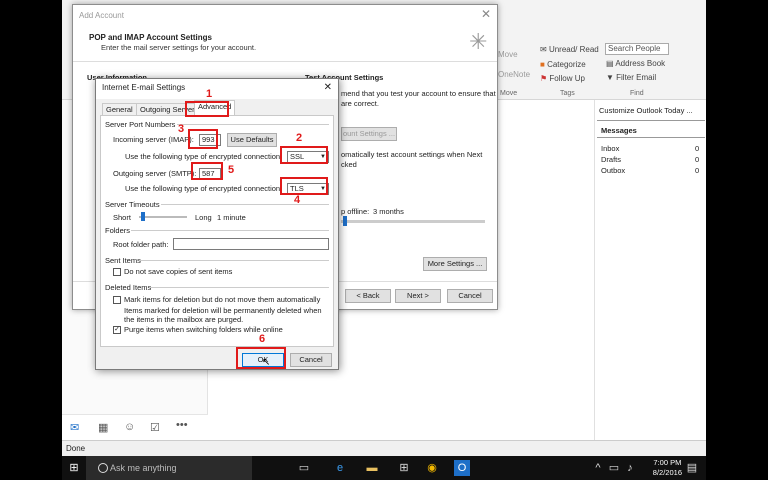  Describe the element at coordinates (573, 49) in the screenshot. I see `unread-read-label: Unread/ Read` at that location.